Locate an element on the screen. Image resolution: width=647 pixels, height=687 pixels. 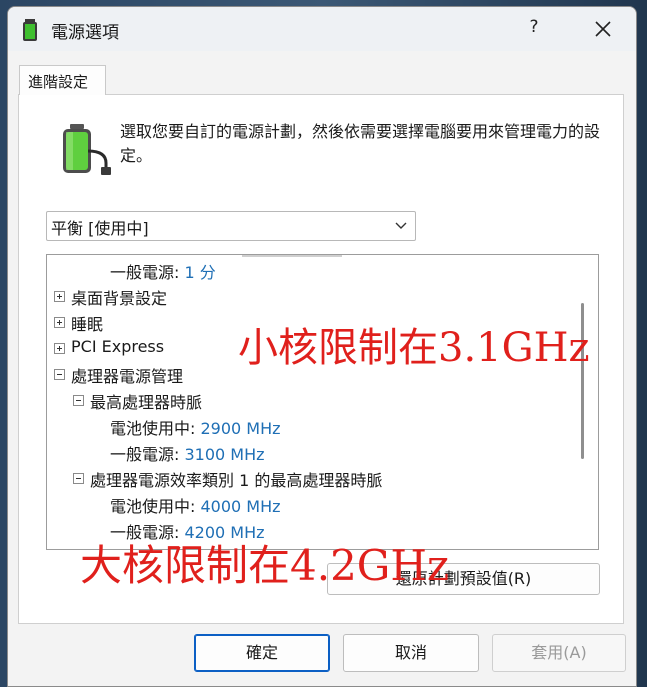
tree-row: PCI Express is located at coordinates (117, 346).